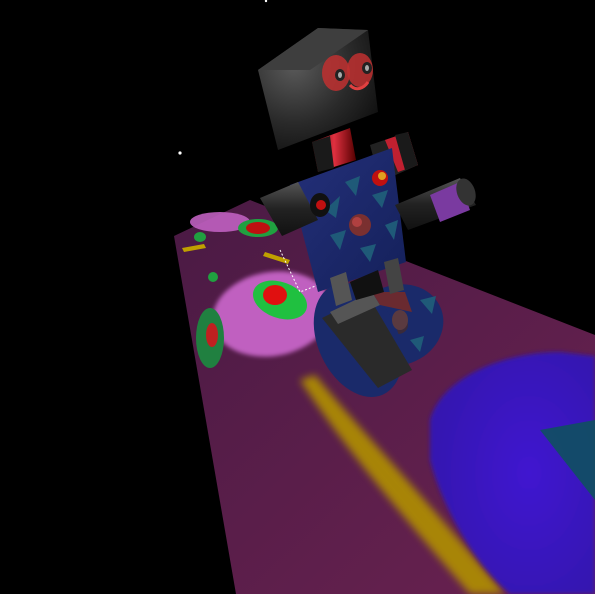  What do you see at coordinates (435, 204) in the screenshot?
I see `robot-right-arm` at bounding box center [435, 204].